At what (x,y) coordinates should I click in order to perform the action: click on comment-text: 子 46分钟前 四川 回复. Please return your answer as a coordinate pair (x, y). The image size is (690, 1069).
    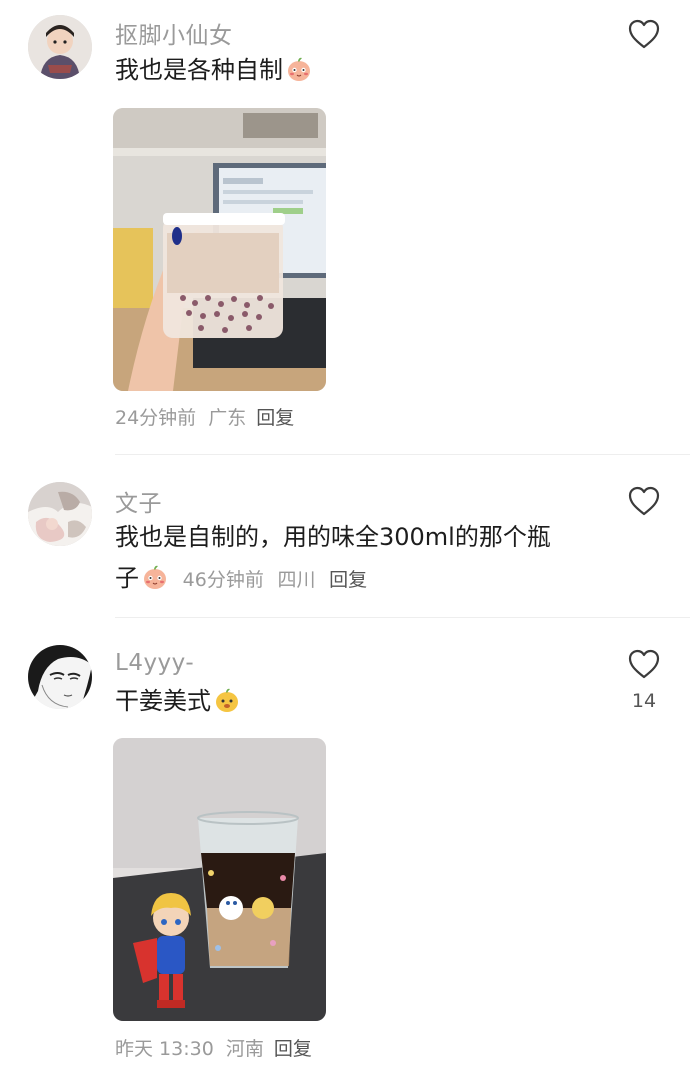
    Looking at the image, I should click on (241, 579).